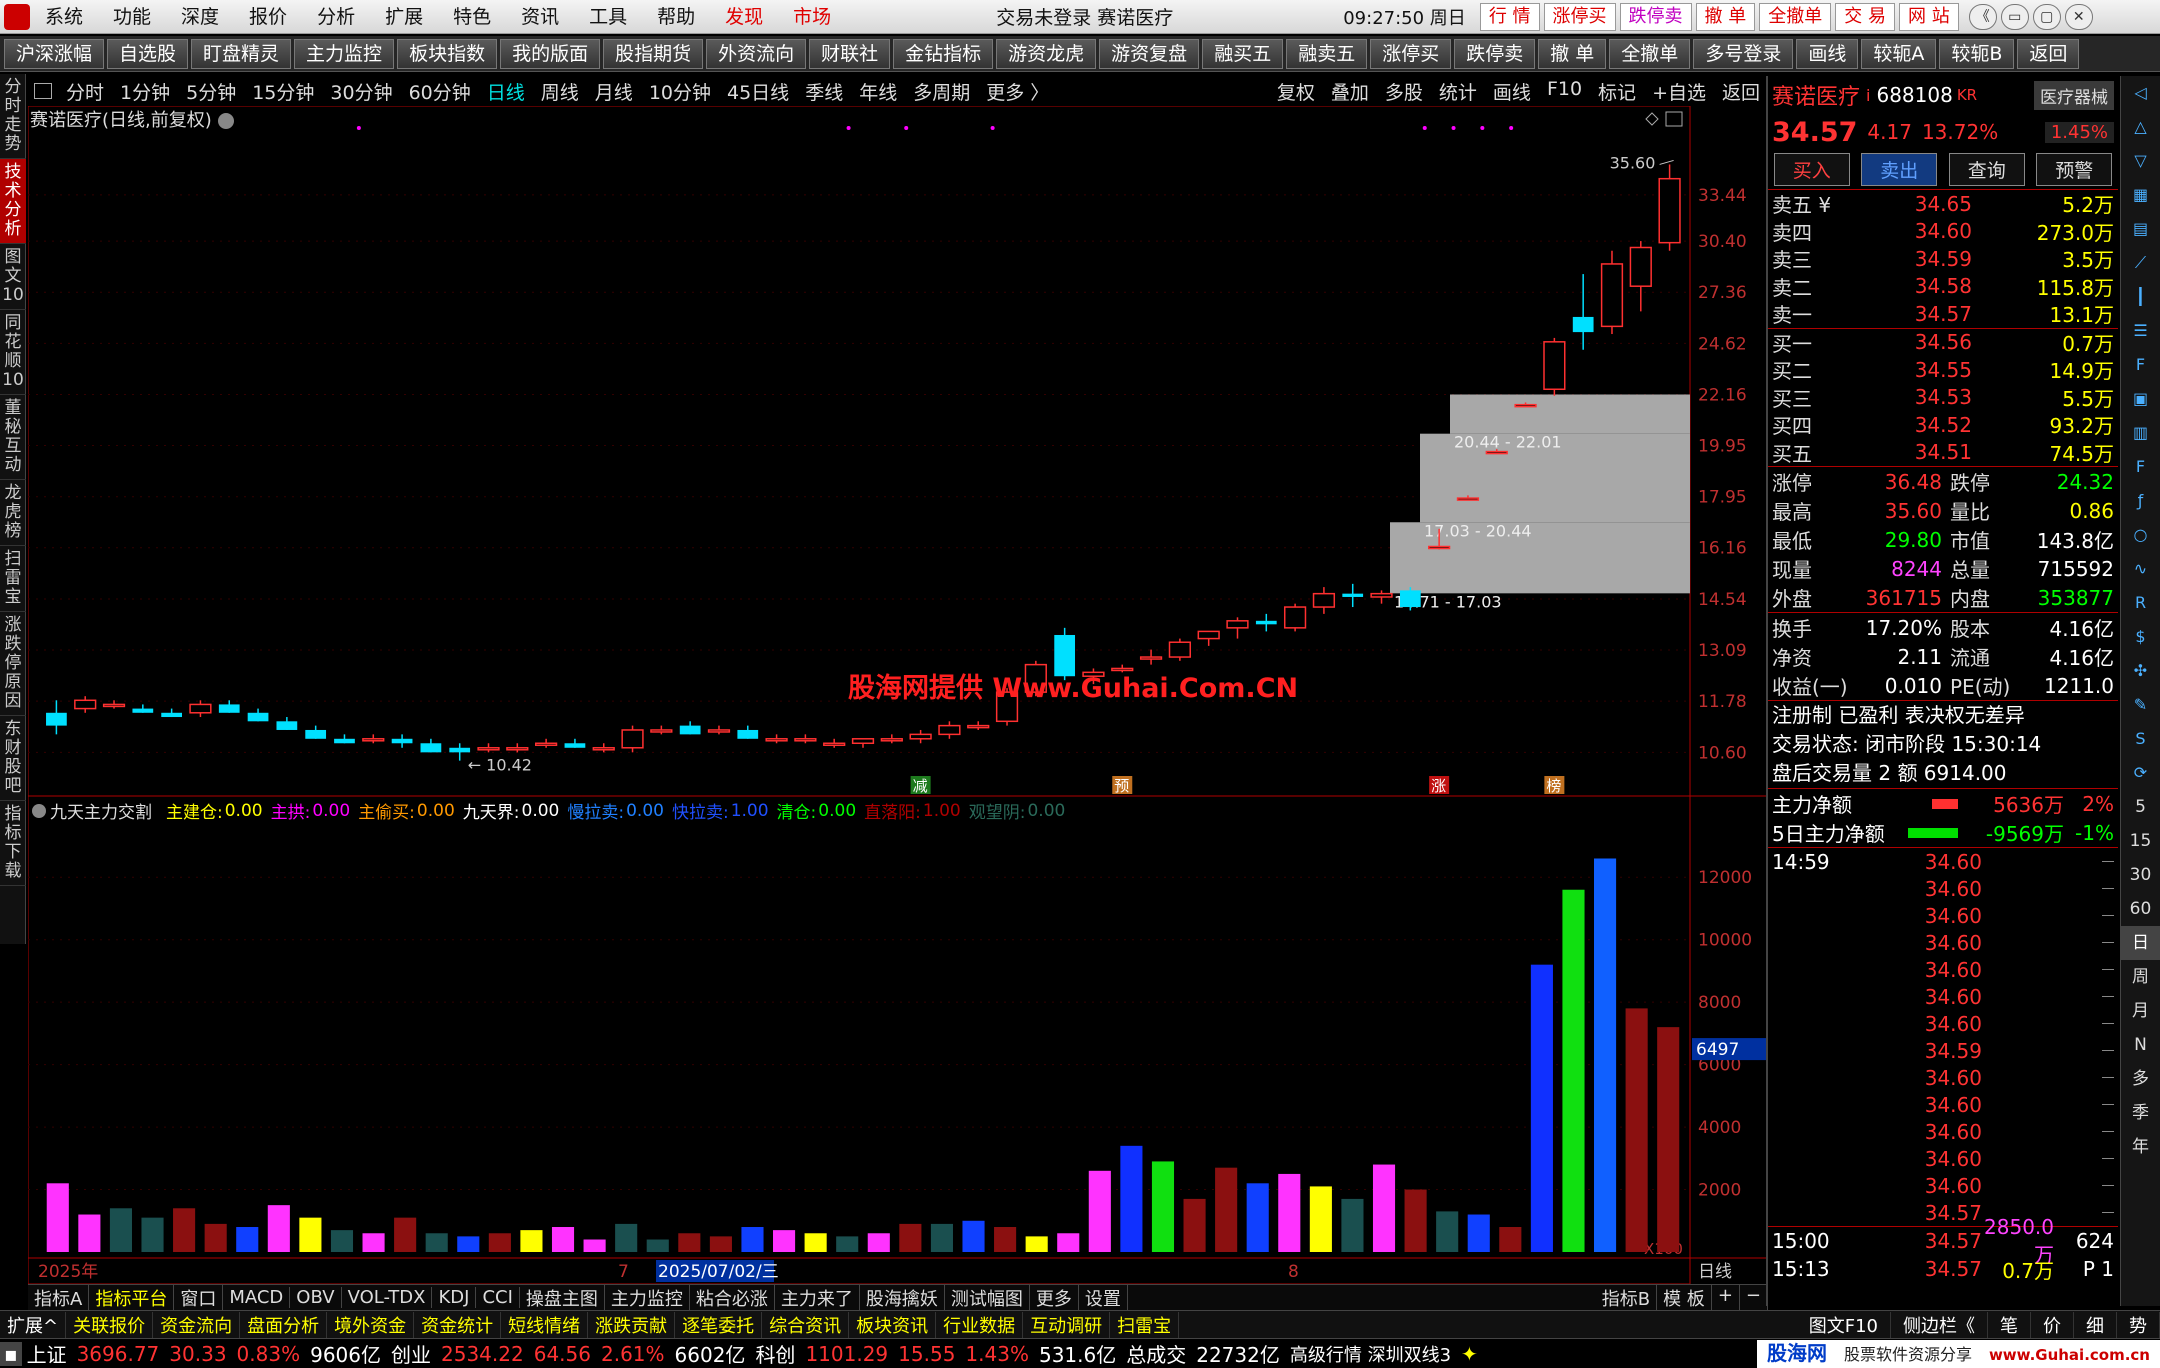 The width and height of the screenshot is (2160, 1368). What do you see at coordinates (2140, 807) in the screenshot?
I see `strip-period-0: 5` at bounding box center [2140, 807].